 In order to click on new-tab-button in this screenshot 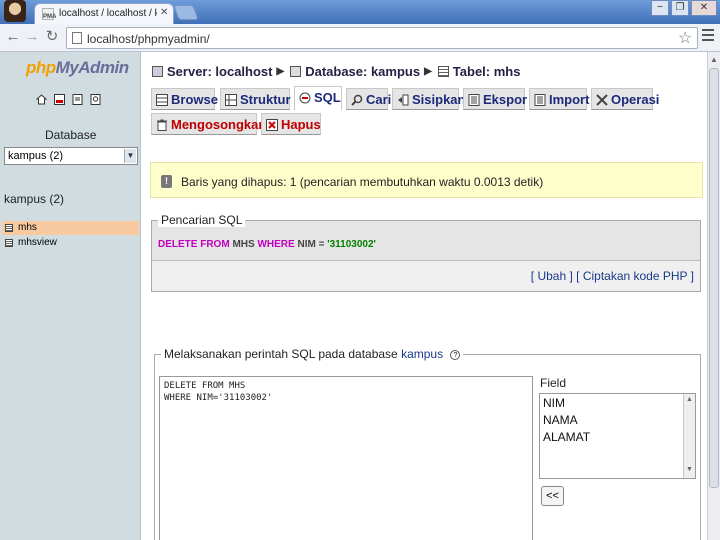, I will do `click(186, 12)`.